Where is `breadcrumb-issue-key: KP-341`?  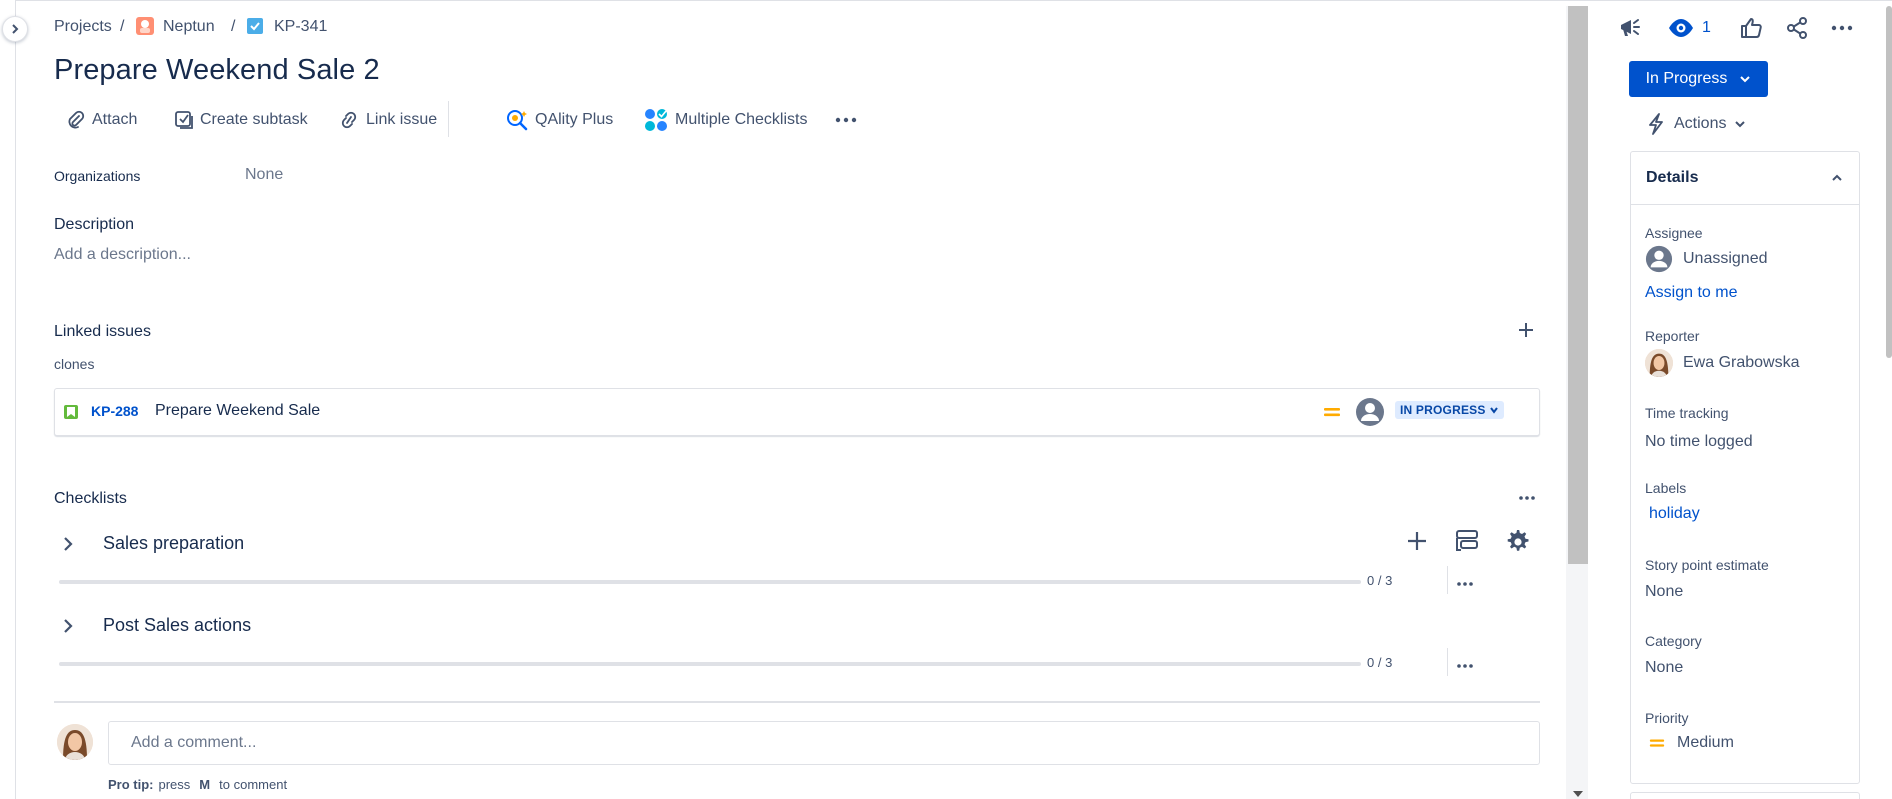 breadcrumb-issue-key: KP-341 is located at coordinates (300, 27).